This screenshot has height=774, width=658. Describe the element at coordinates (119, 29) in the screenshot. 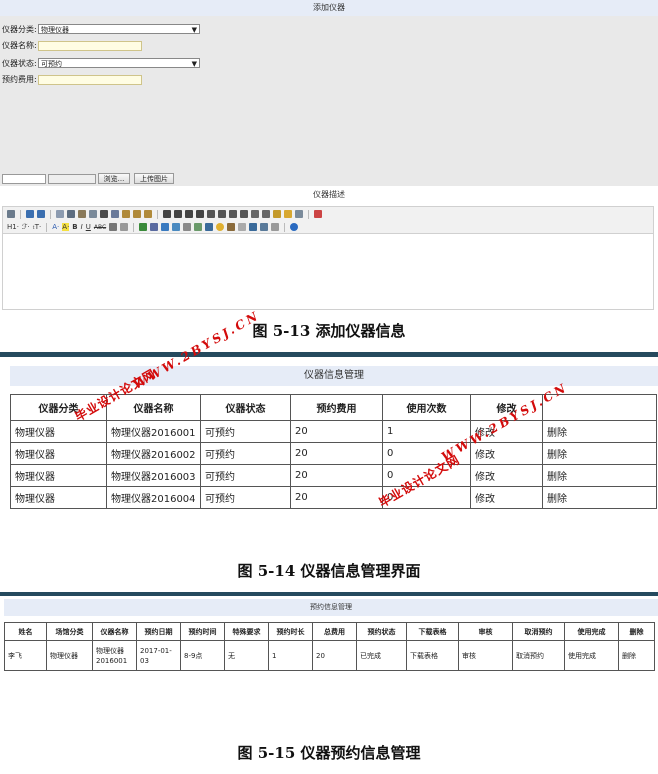

I see `category-select: 物理仪器 ▼` at that location.